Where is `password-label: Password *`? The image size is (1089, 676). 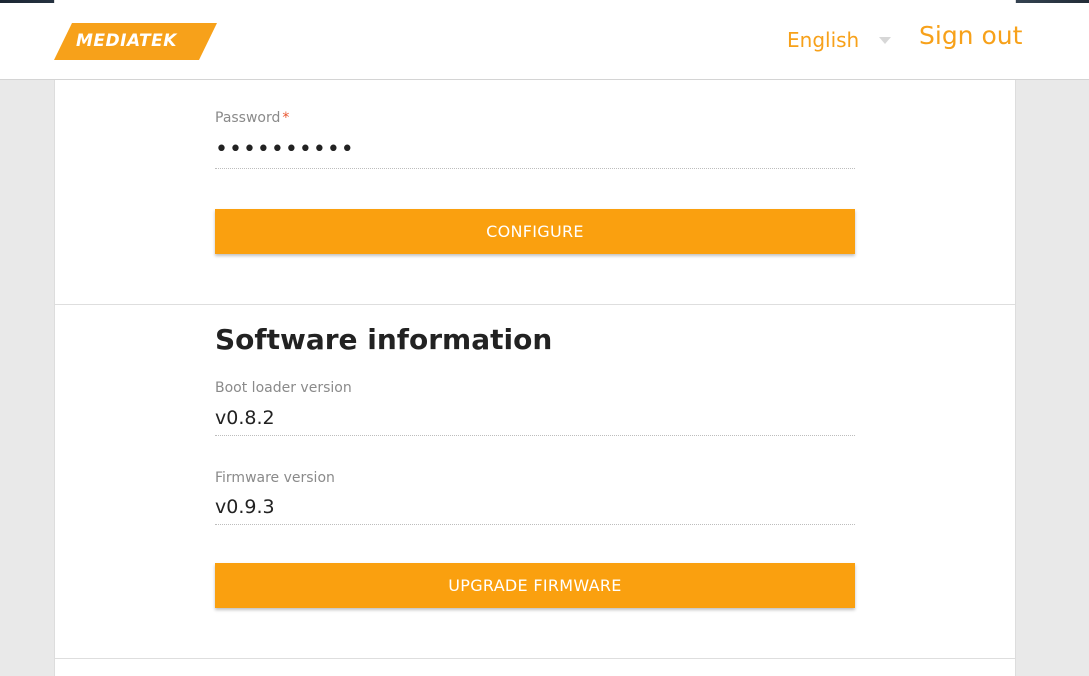
password-label: Password * is located at coordinates (252, 118).